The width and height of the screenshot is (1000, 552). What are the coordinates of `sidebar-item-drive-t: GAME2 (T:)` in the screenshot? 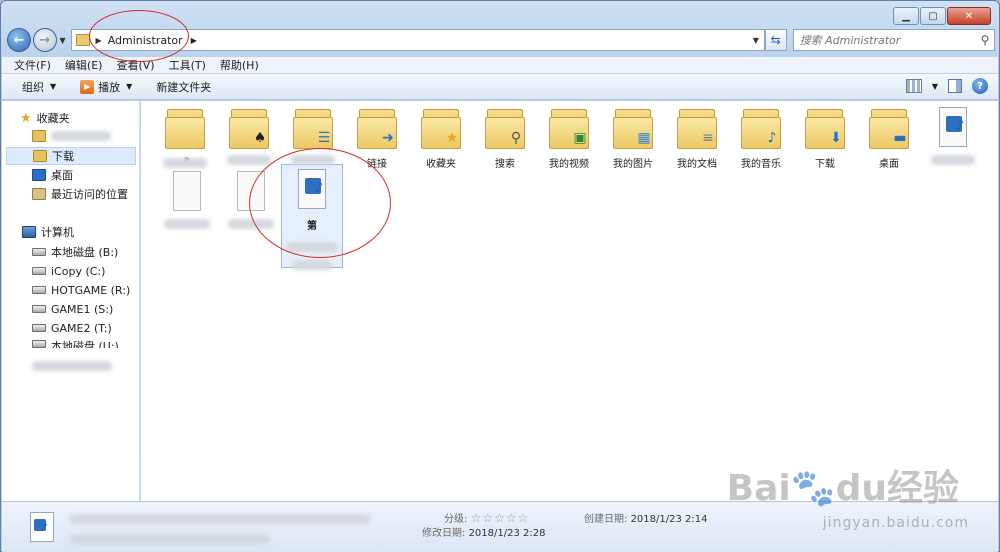 It's located at (73, 328).